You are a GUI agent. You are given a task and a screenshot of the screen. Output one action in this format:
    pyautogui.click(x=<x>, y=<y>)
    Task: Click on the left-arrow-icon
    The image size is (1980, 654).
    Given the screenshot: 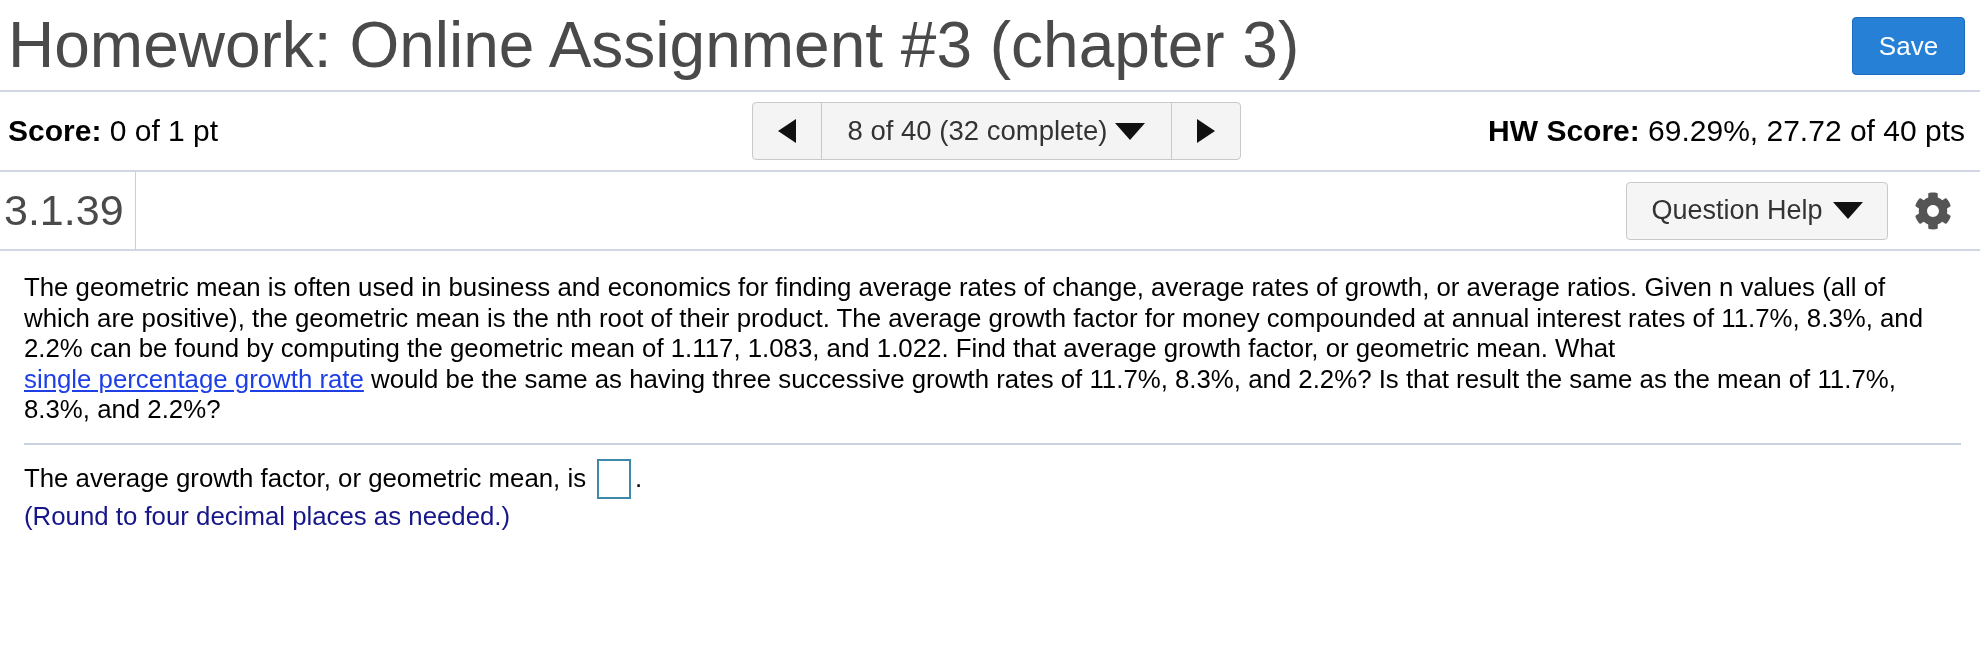 What is the action you would take?
    pyautogui.click(x=787, y=131)
    